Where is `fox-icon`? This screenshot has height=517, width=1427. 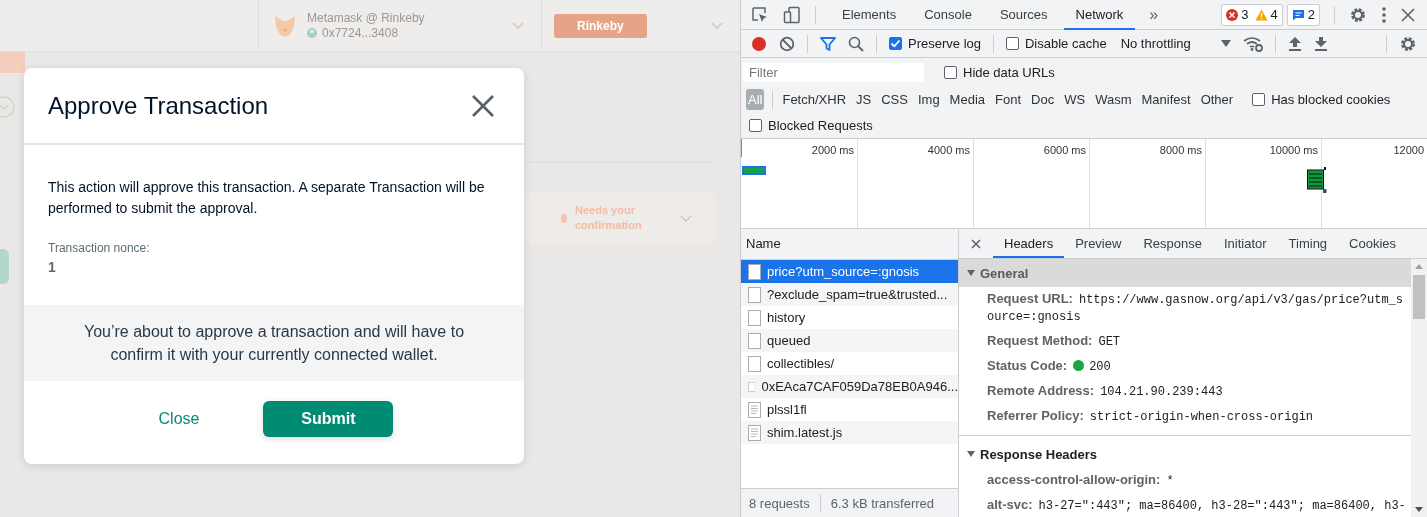
fox-icon is located at coordinates (285, 25).